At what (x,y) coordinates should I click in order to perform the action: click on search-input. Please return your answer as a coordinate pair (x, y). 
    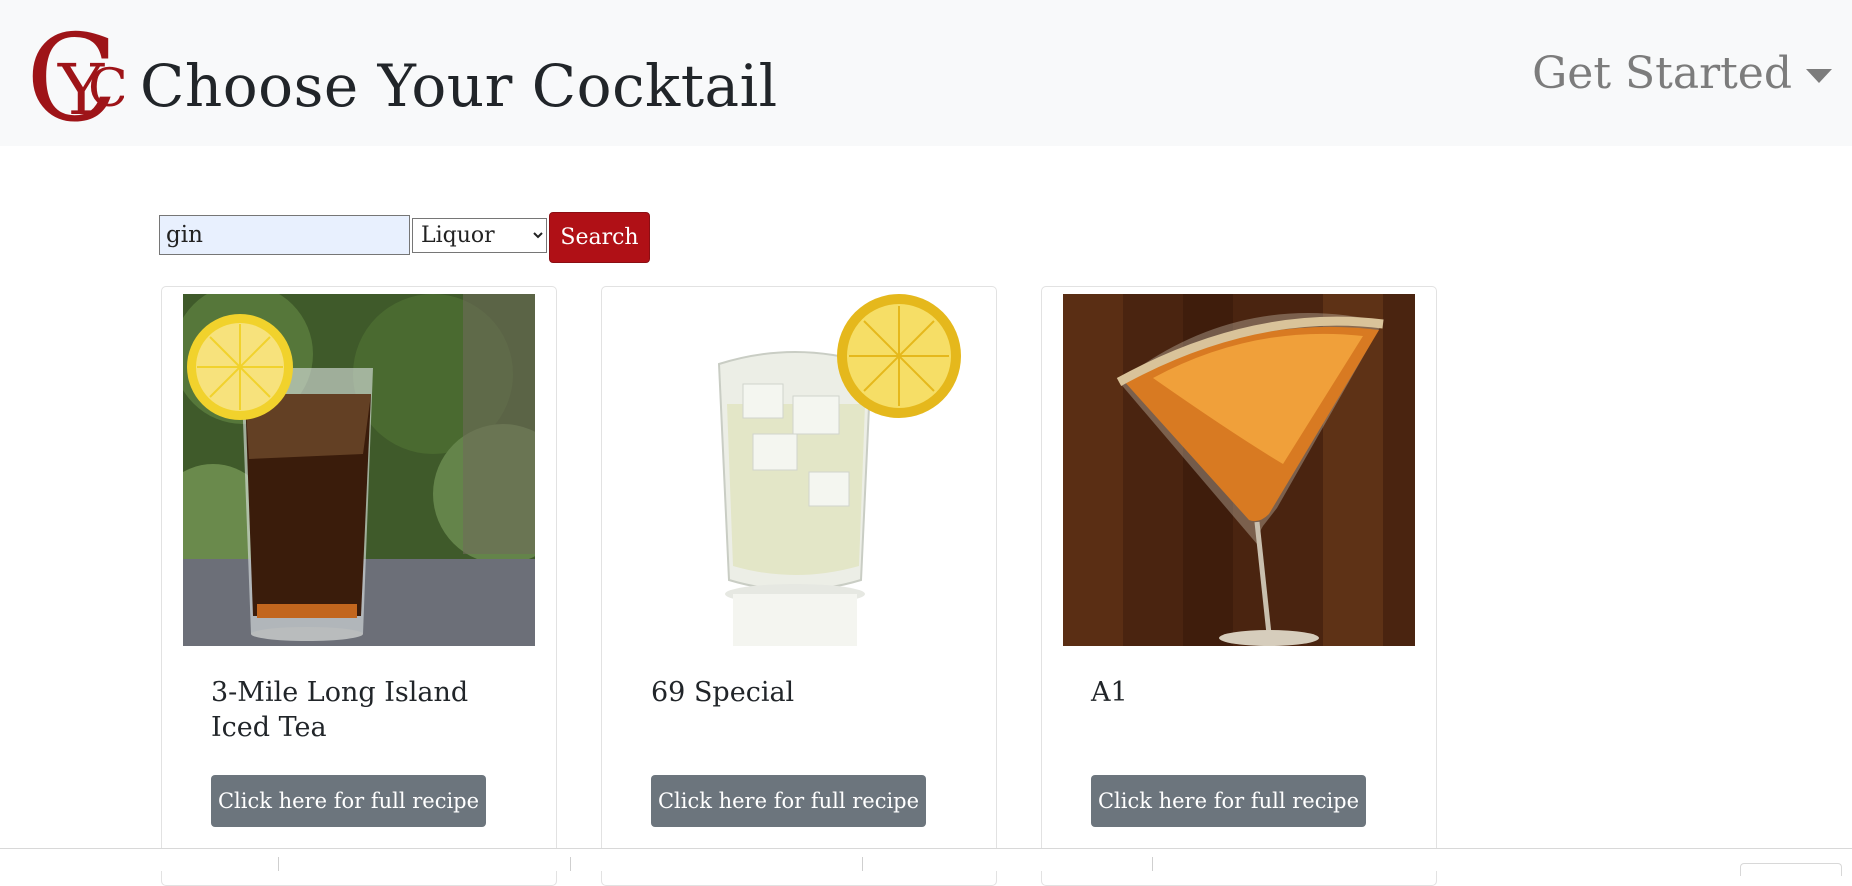
    Looking at the image, I should click on (284, 235).